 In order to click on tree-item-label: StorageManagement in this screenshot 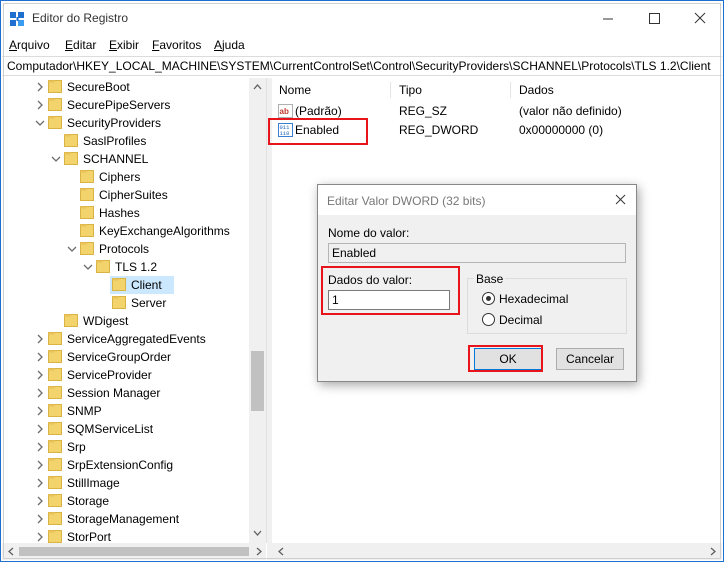, I will do `click(123, 519)`.